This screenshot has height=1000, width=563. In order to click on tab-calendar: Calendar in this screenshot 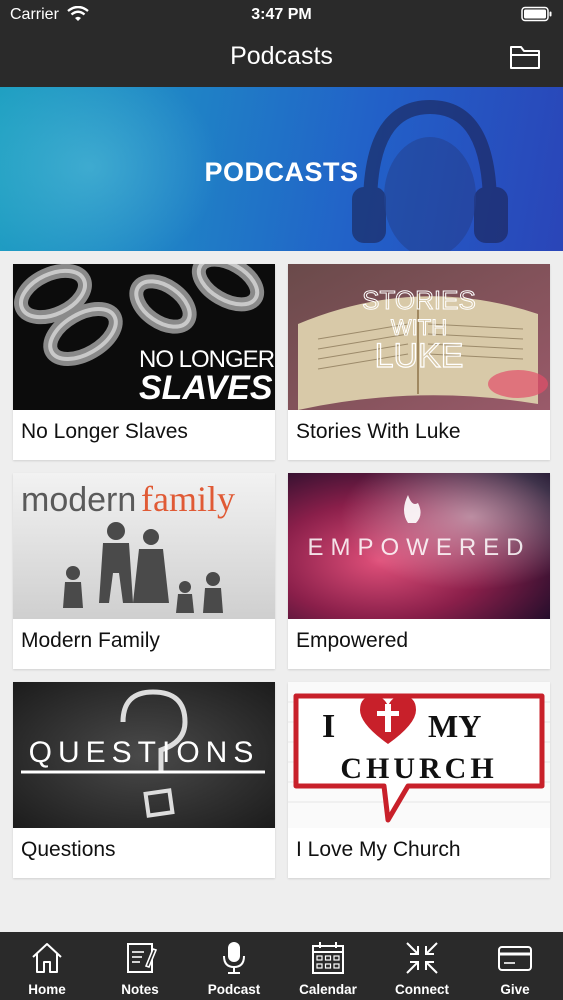, I will do `click(328, 966)`.